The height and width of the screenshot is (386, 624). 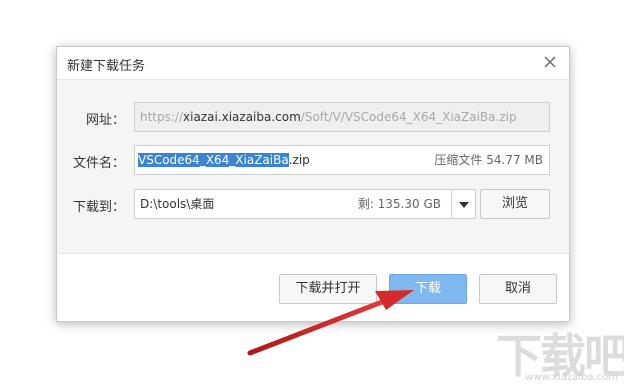 What do you see at coordinates (518, 289) in the screenshot?
I see `cancel-button: 取消` at bounding box center [518, 289].